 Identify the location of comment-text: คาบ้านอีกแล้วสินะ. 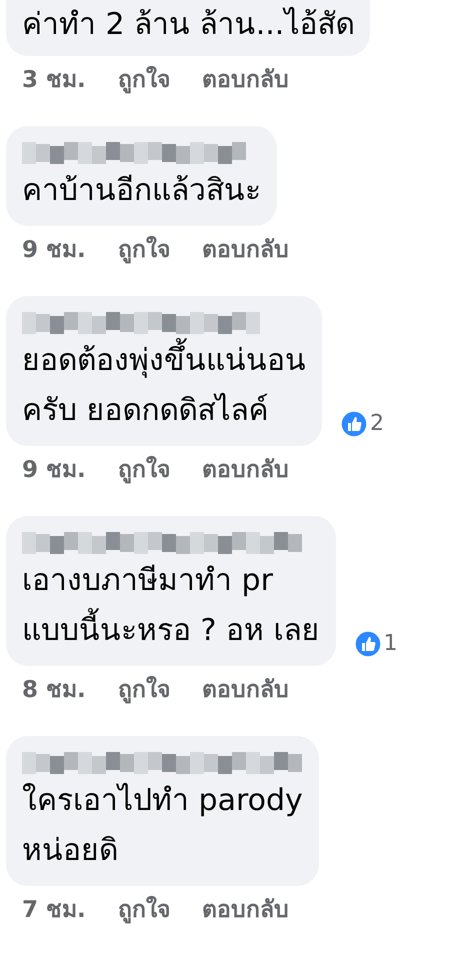
(141, 191).